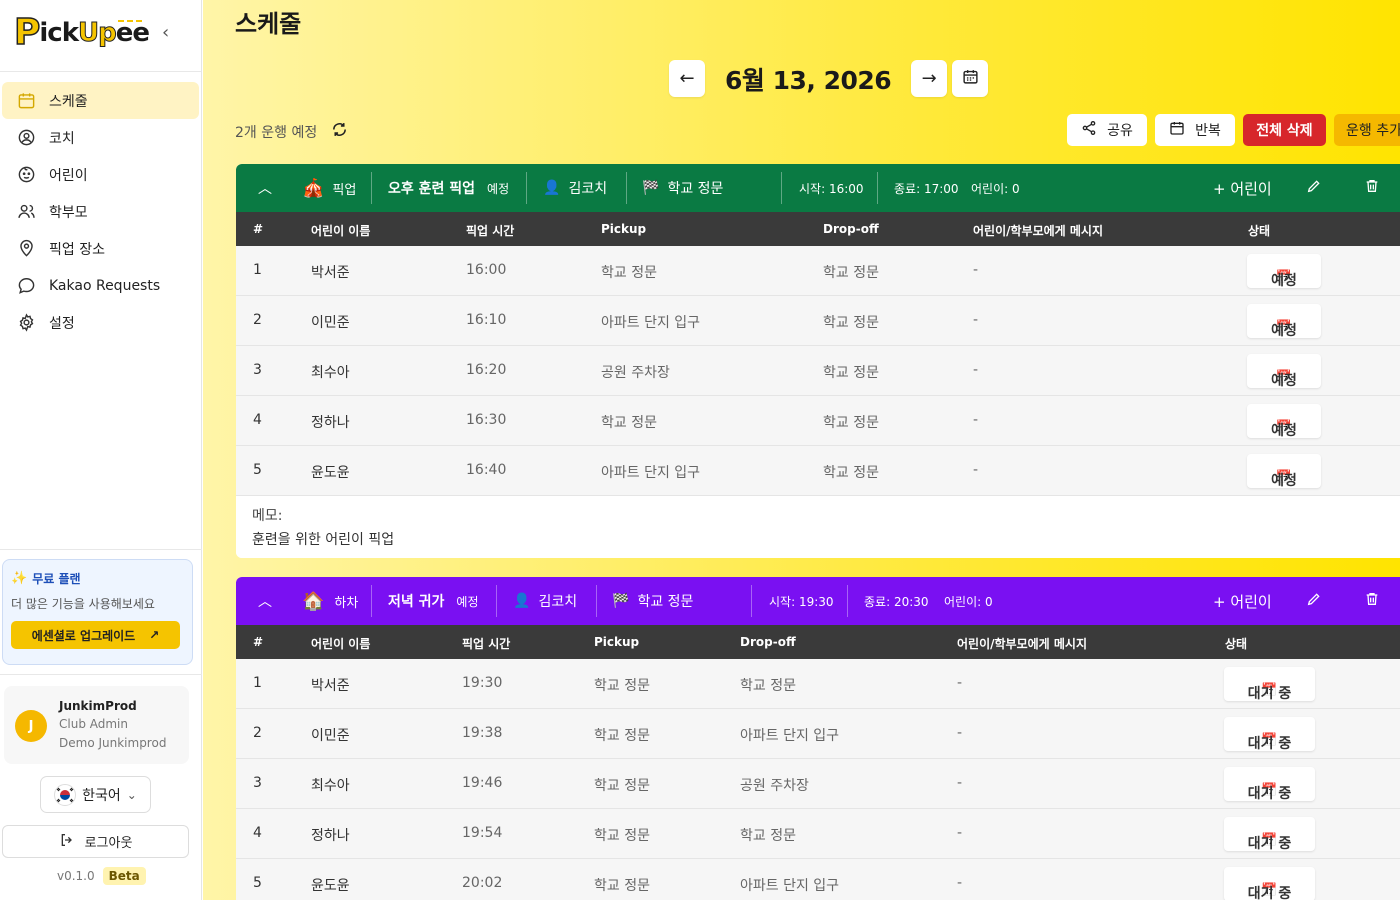  I want to click on share-button: 공유, so click(1107, 130).